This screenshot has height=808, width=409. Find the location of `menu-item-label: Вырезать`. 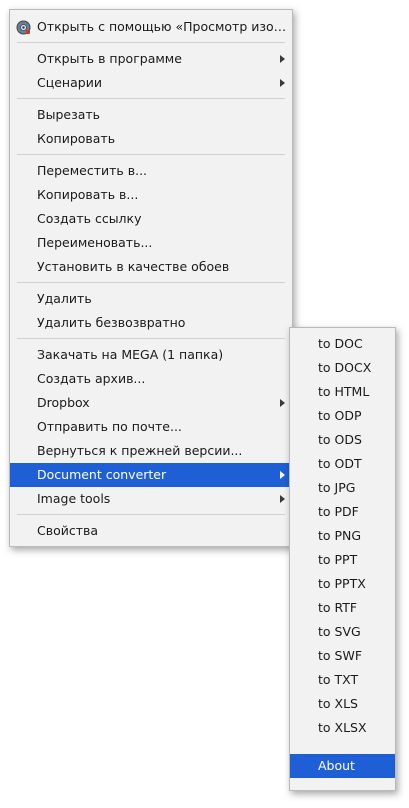

menu-item-label: Вырезать is located at coordinates (69, 114).